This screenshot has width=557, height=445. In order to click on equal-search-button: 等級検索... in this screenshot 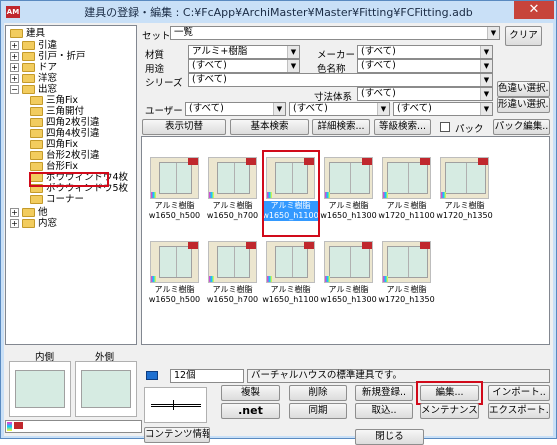, I will do `click(402, 127)`.